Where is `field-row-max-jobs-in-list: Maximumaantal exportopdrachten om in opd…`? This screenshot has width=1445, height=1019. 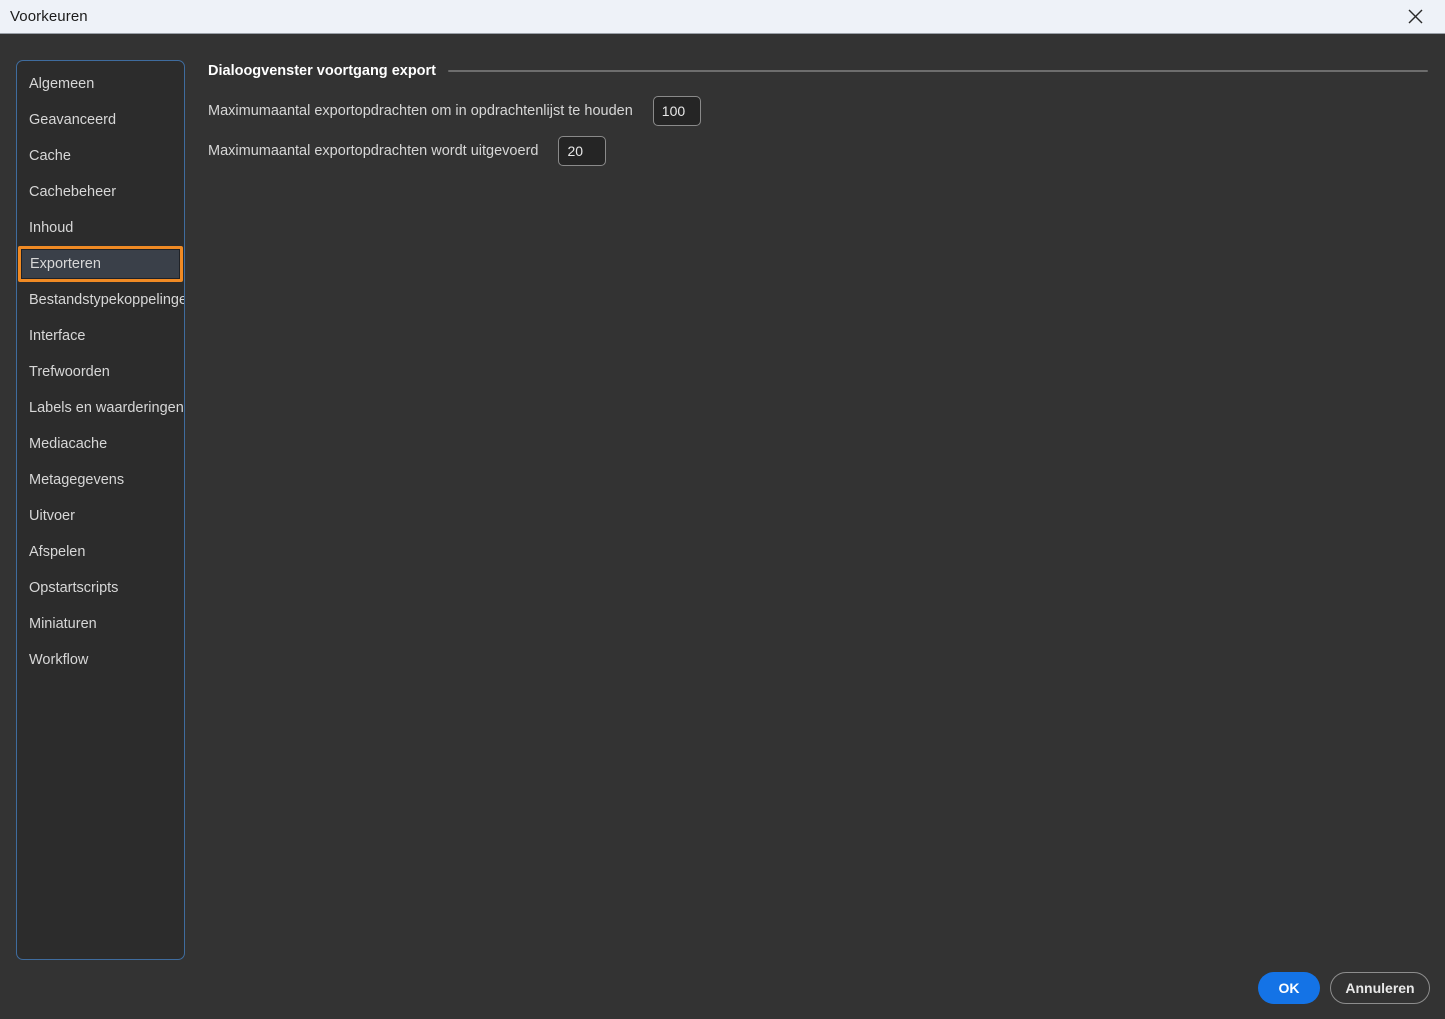 field-row-max-jobs-in-list: Maximumaantal exportopdrachten om in opd… is located at coordinates (819, 111).